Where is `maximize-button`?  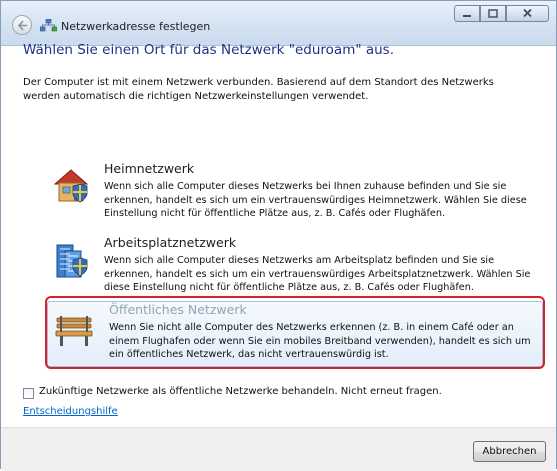
maximize-button is located at coordinates (493, 13).